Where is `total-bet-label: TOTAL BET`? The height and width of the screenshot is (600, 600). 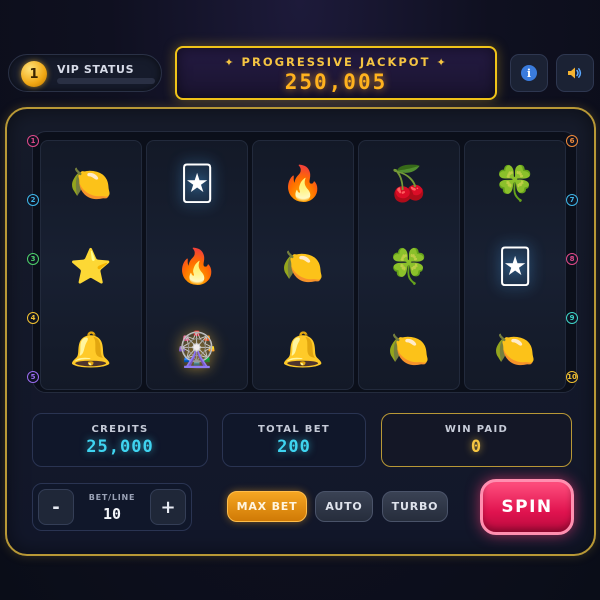 total-bet-label: TOTAL BET is located at coordinates (294, 429).